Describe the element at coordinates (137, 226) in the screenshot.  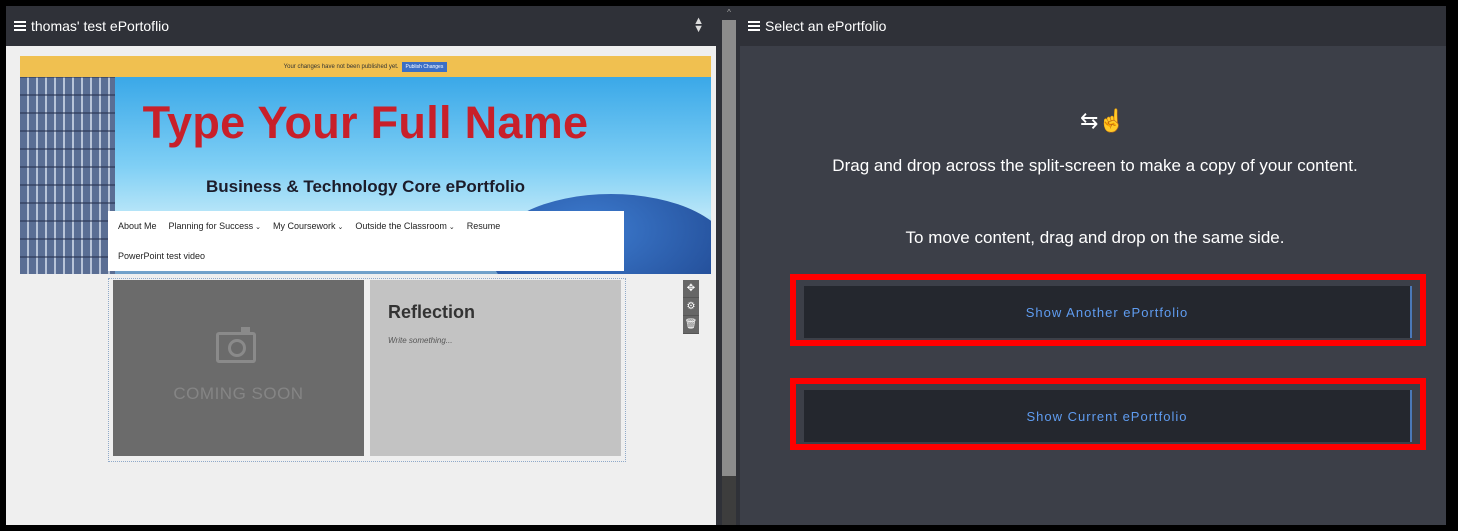
I see `nav-item-about-me: About Me` at that location.